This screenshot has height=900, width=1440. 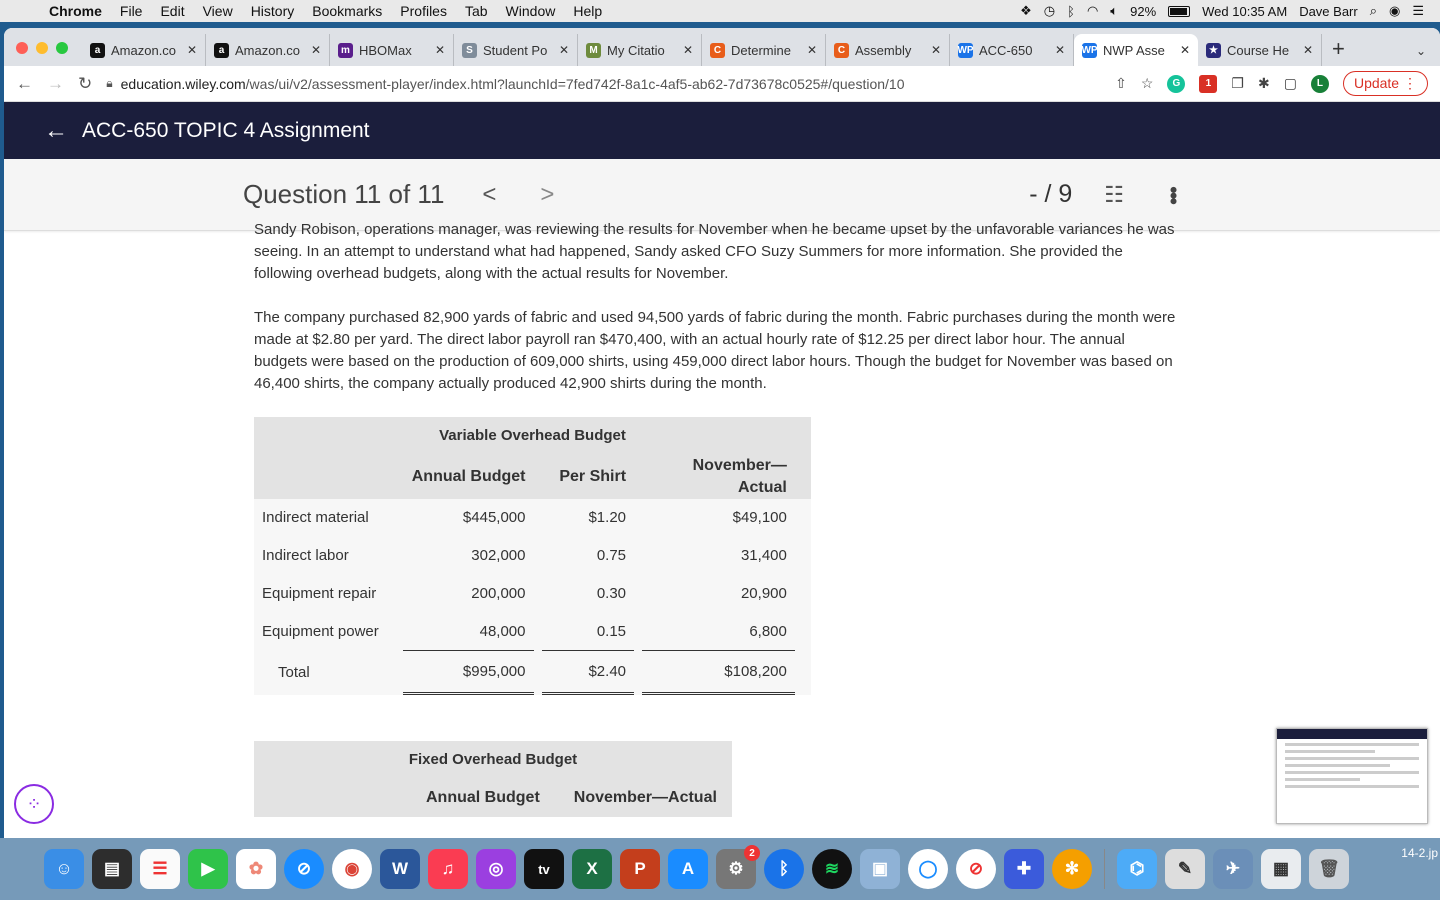 I want to click on cookie-settings-icon: ⁘, so click(x=34, y=804).